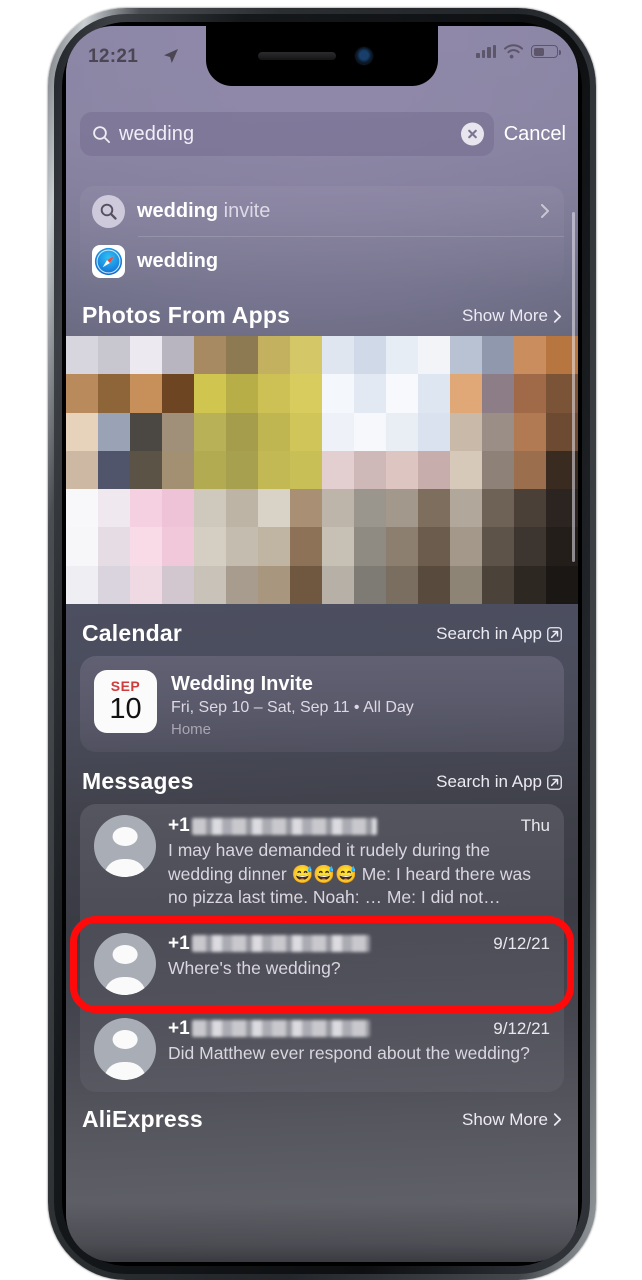 This screenshot has width=642, height=1280. What do you see at coordinates (499, 635) in the screenshot?
I see `search-in-app-calendar-button: Search in App` at bounding box center [499, 635].